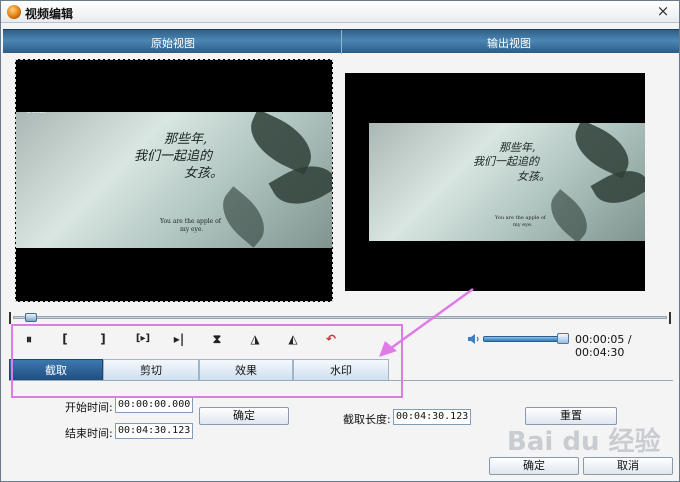  I want to click on cancel-button: 取消, so click(628, 466).